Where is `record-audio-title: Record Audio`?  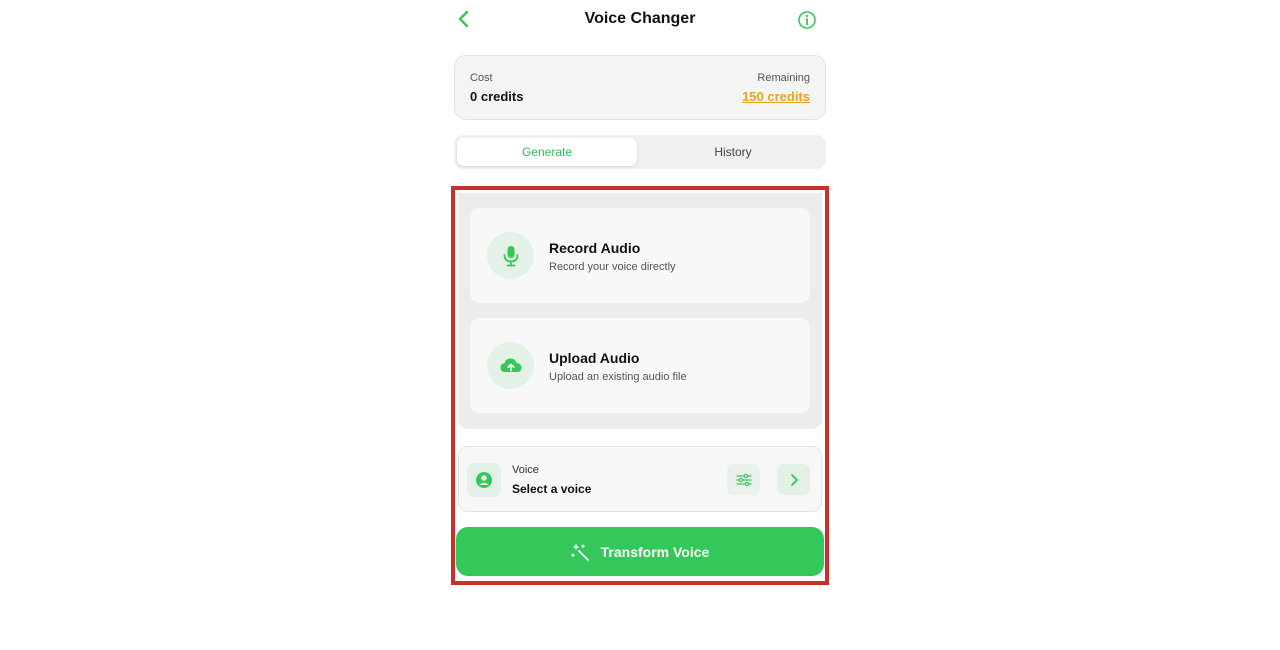 record-audio-title: Record Audio is located at coordinates (595, 248).